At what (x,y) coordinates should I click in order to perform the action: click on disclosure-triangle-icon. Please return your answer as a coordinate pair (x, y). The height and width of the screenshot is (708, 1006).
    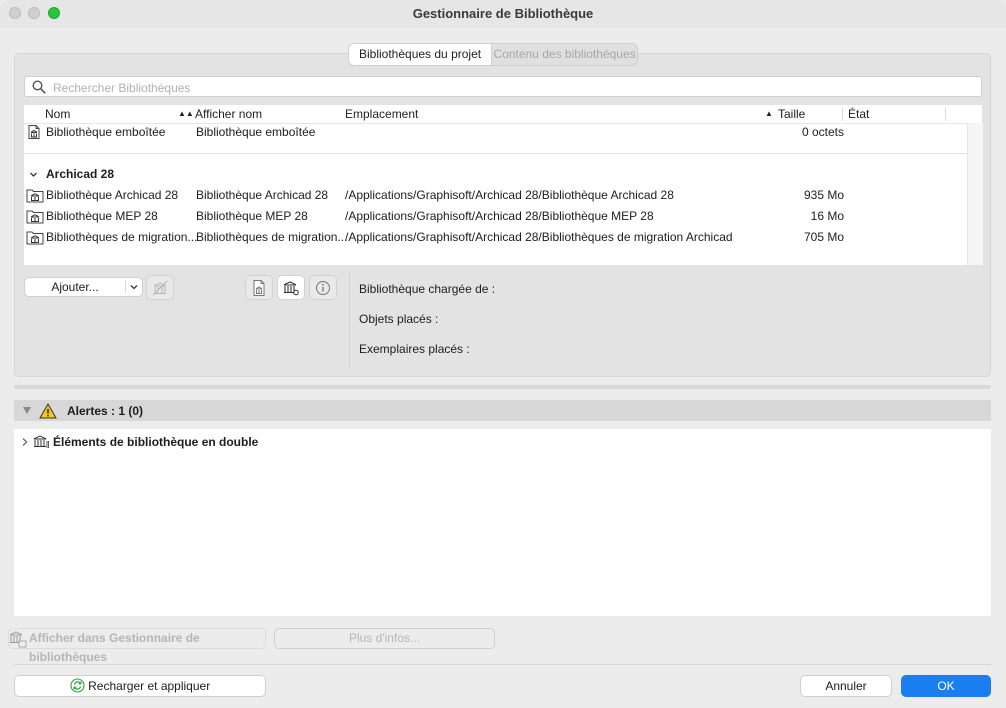
    Looking at the image, I should click on (27, 410).